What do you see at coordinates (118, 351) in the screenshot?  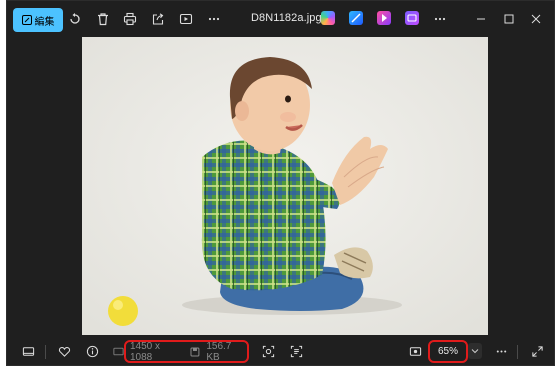 I see `image-size-icon` at bounding box center [118, 351].